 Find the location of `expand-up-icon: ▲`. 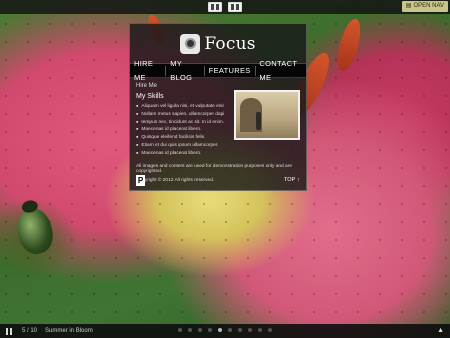

expand-up-icon: ▲ is located at coordinates (440, 330).